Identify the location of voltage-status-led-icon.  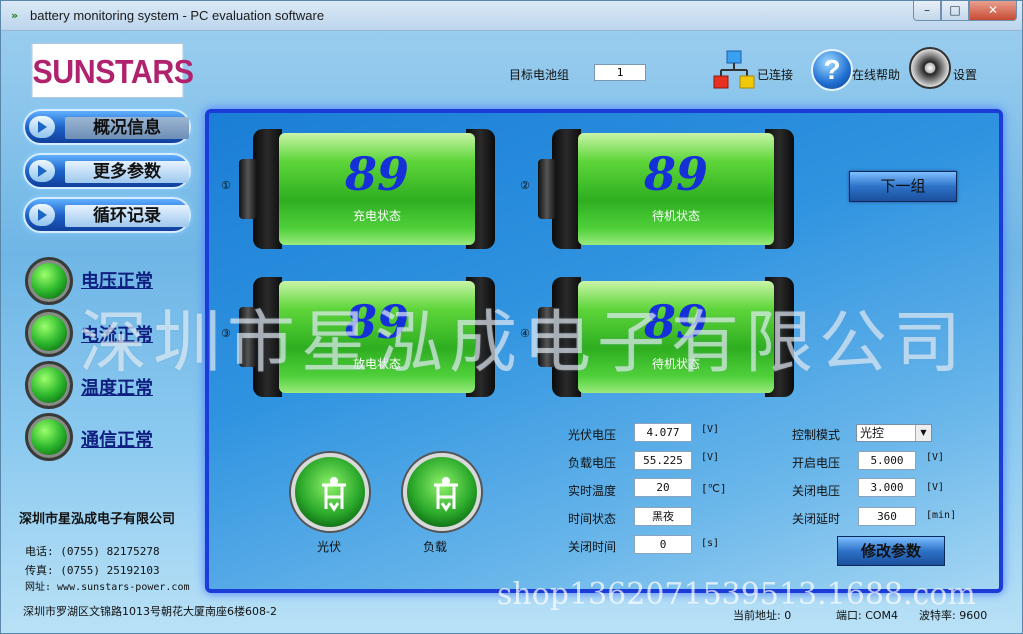
(49, 281).